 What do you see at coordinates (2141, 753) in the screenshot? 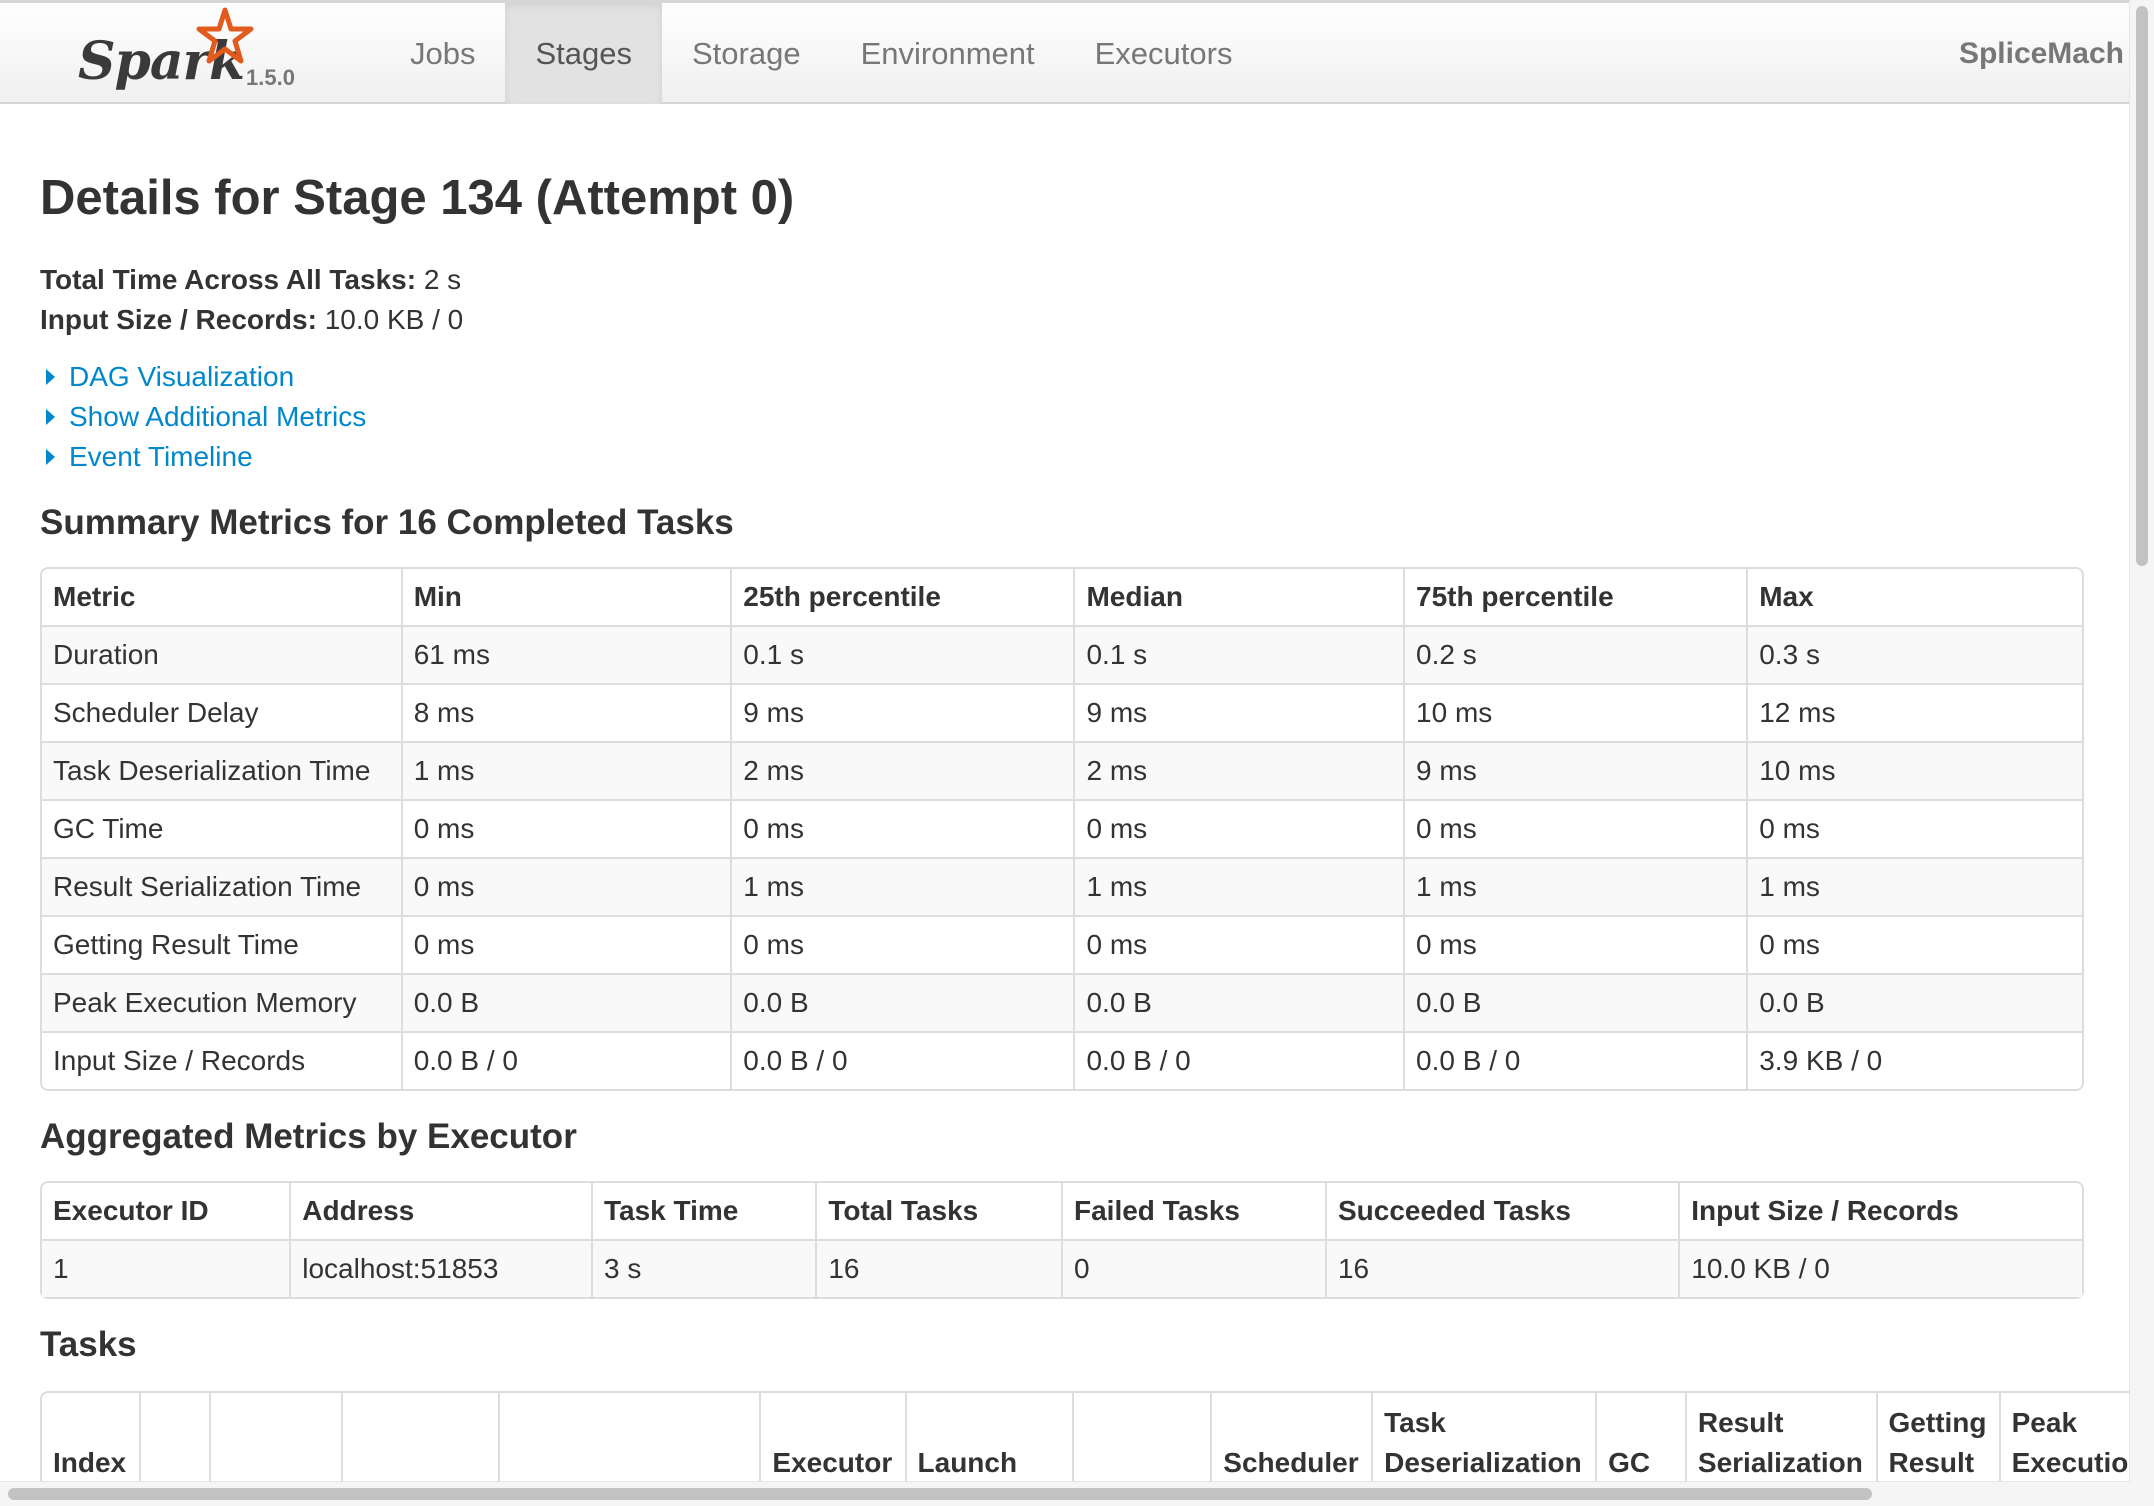
I see `vertical-scrollbar` at bounding box center [2141, 753].